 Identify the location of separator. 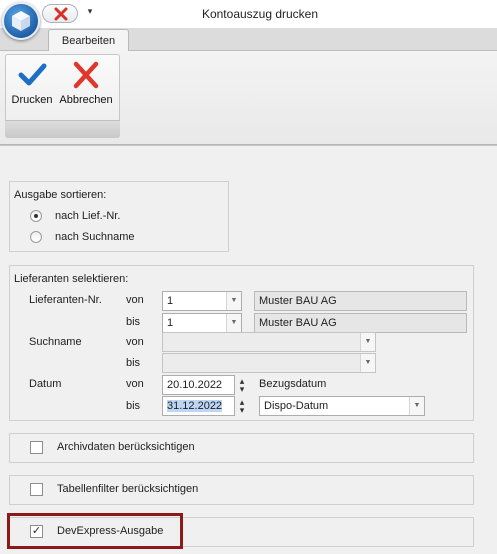
(248, 145).